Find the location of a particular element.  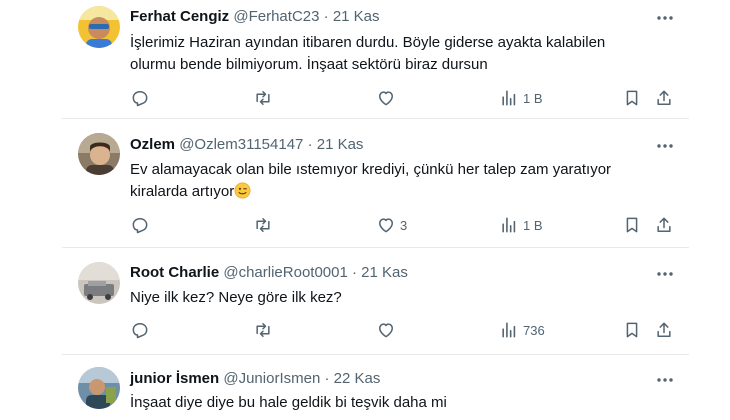

post-header: junior İsmen @JuniorIsmen · 22 Kas is located at coordinates (255, 378).